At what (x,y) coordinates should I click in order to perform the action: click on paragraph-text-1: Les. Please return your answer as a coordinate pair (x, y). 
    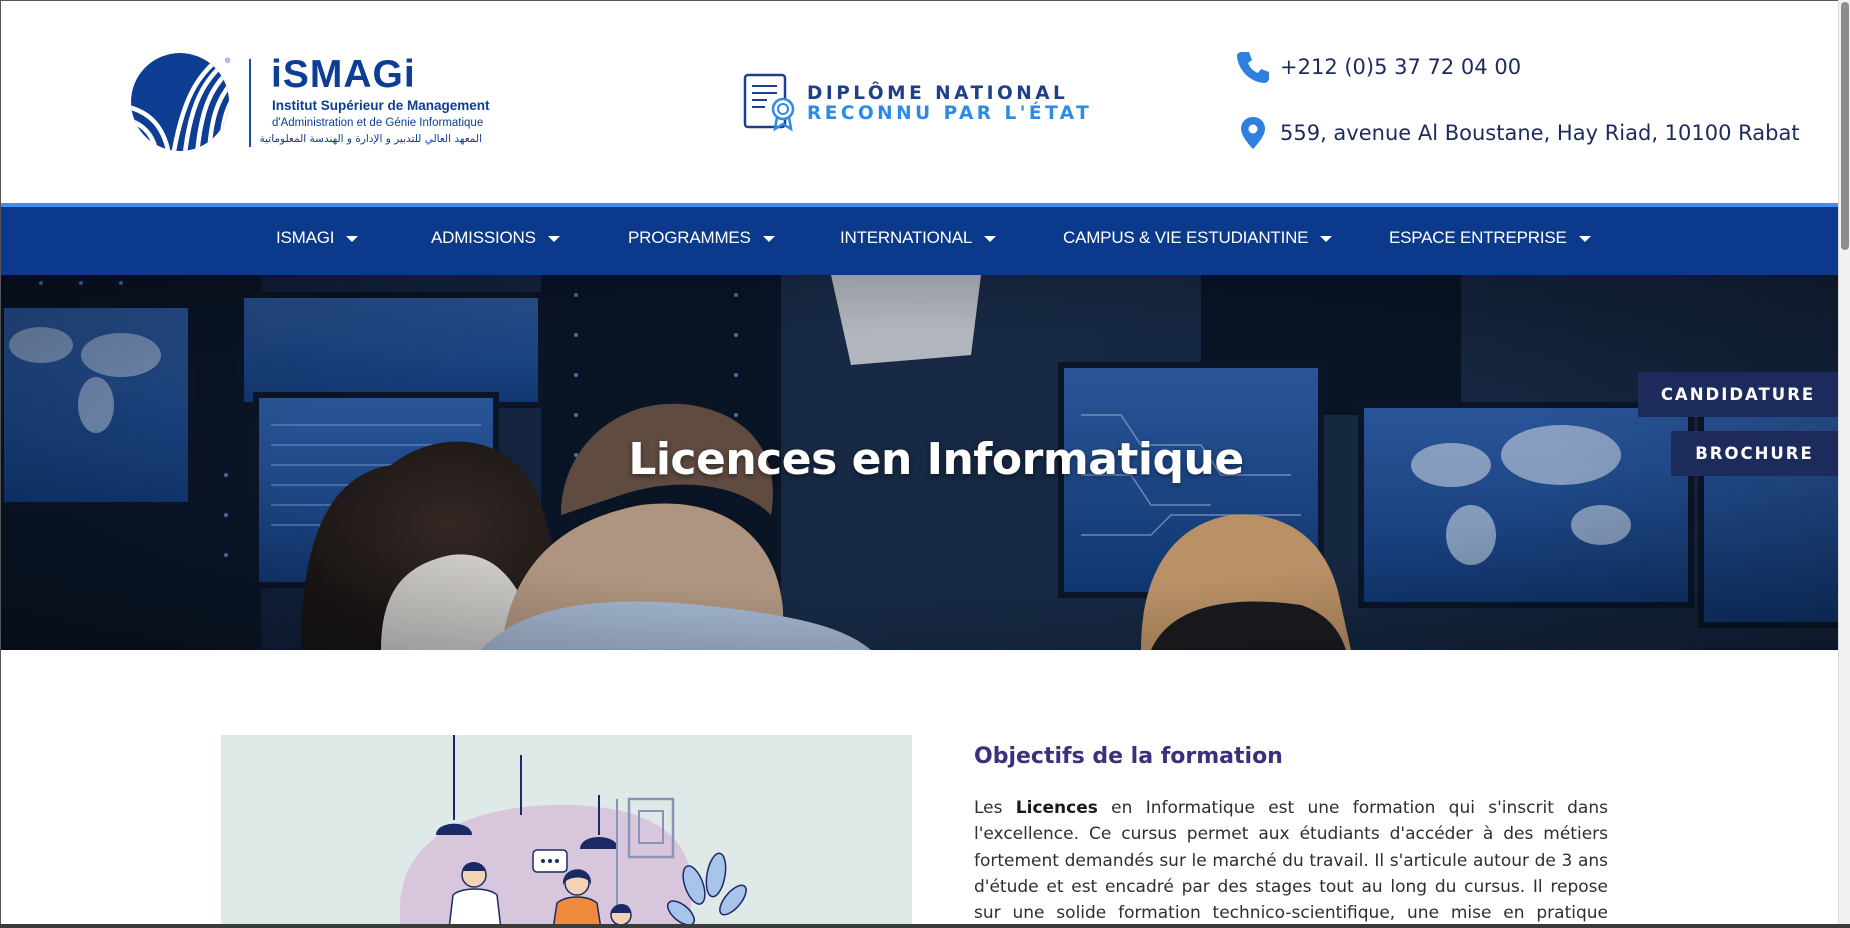
    Looking at the image, I should click on (995, 808).